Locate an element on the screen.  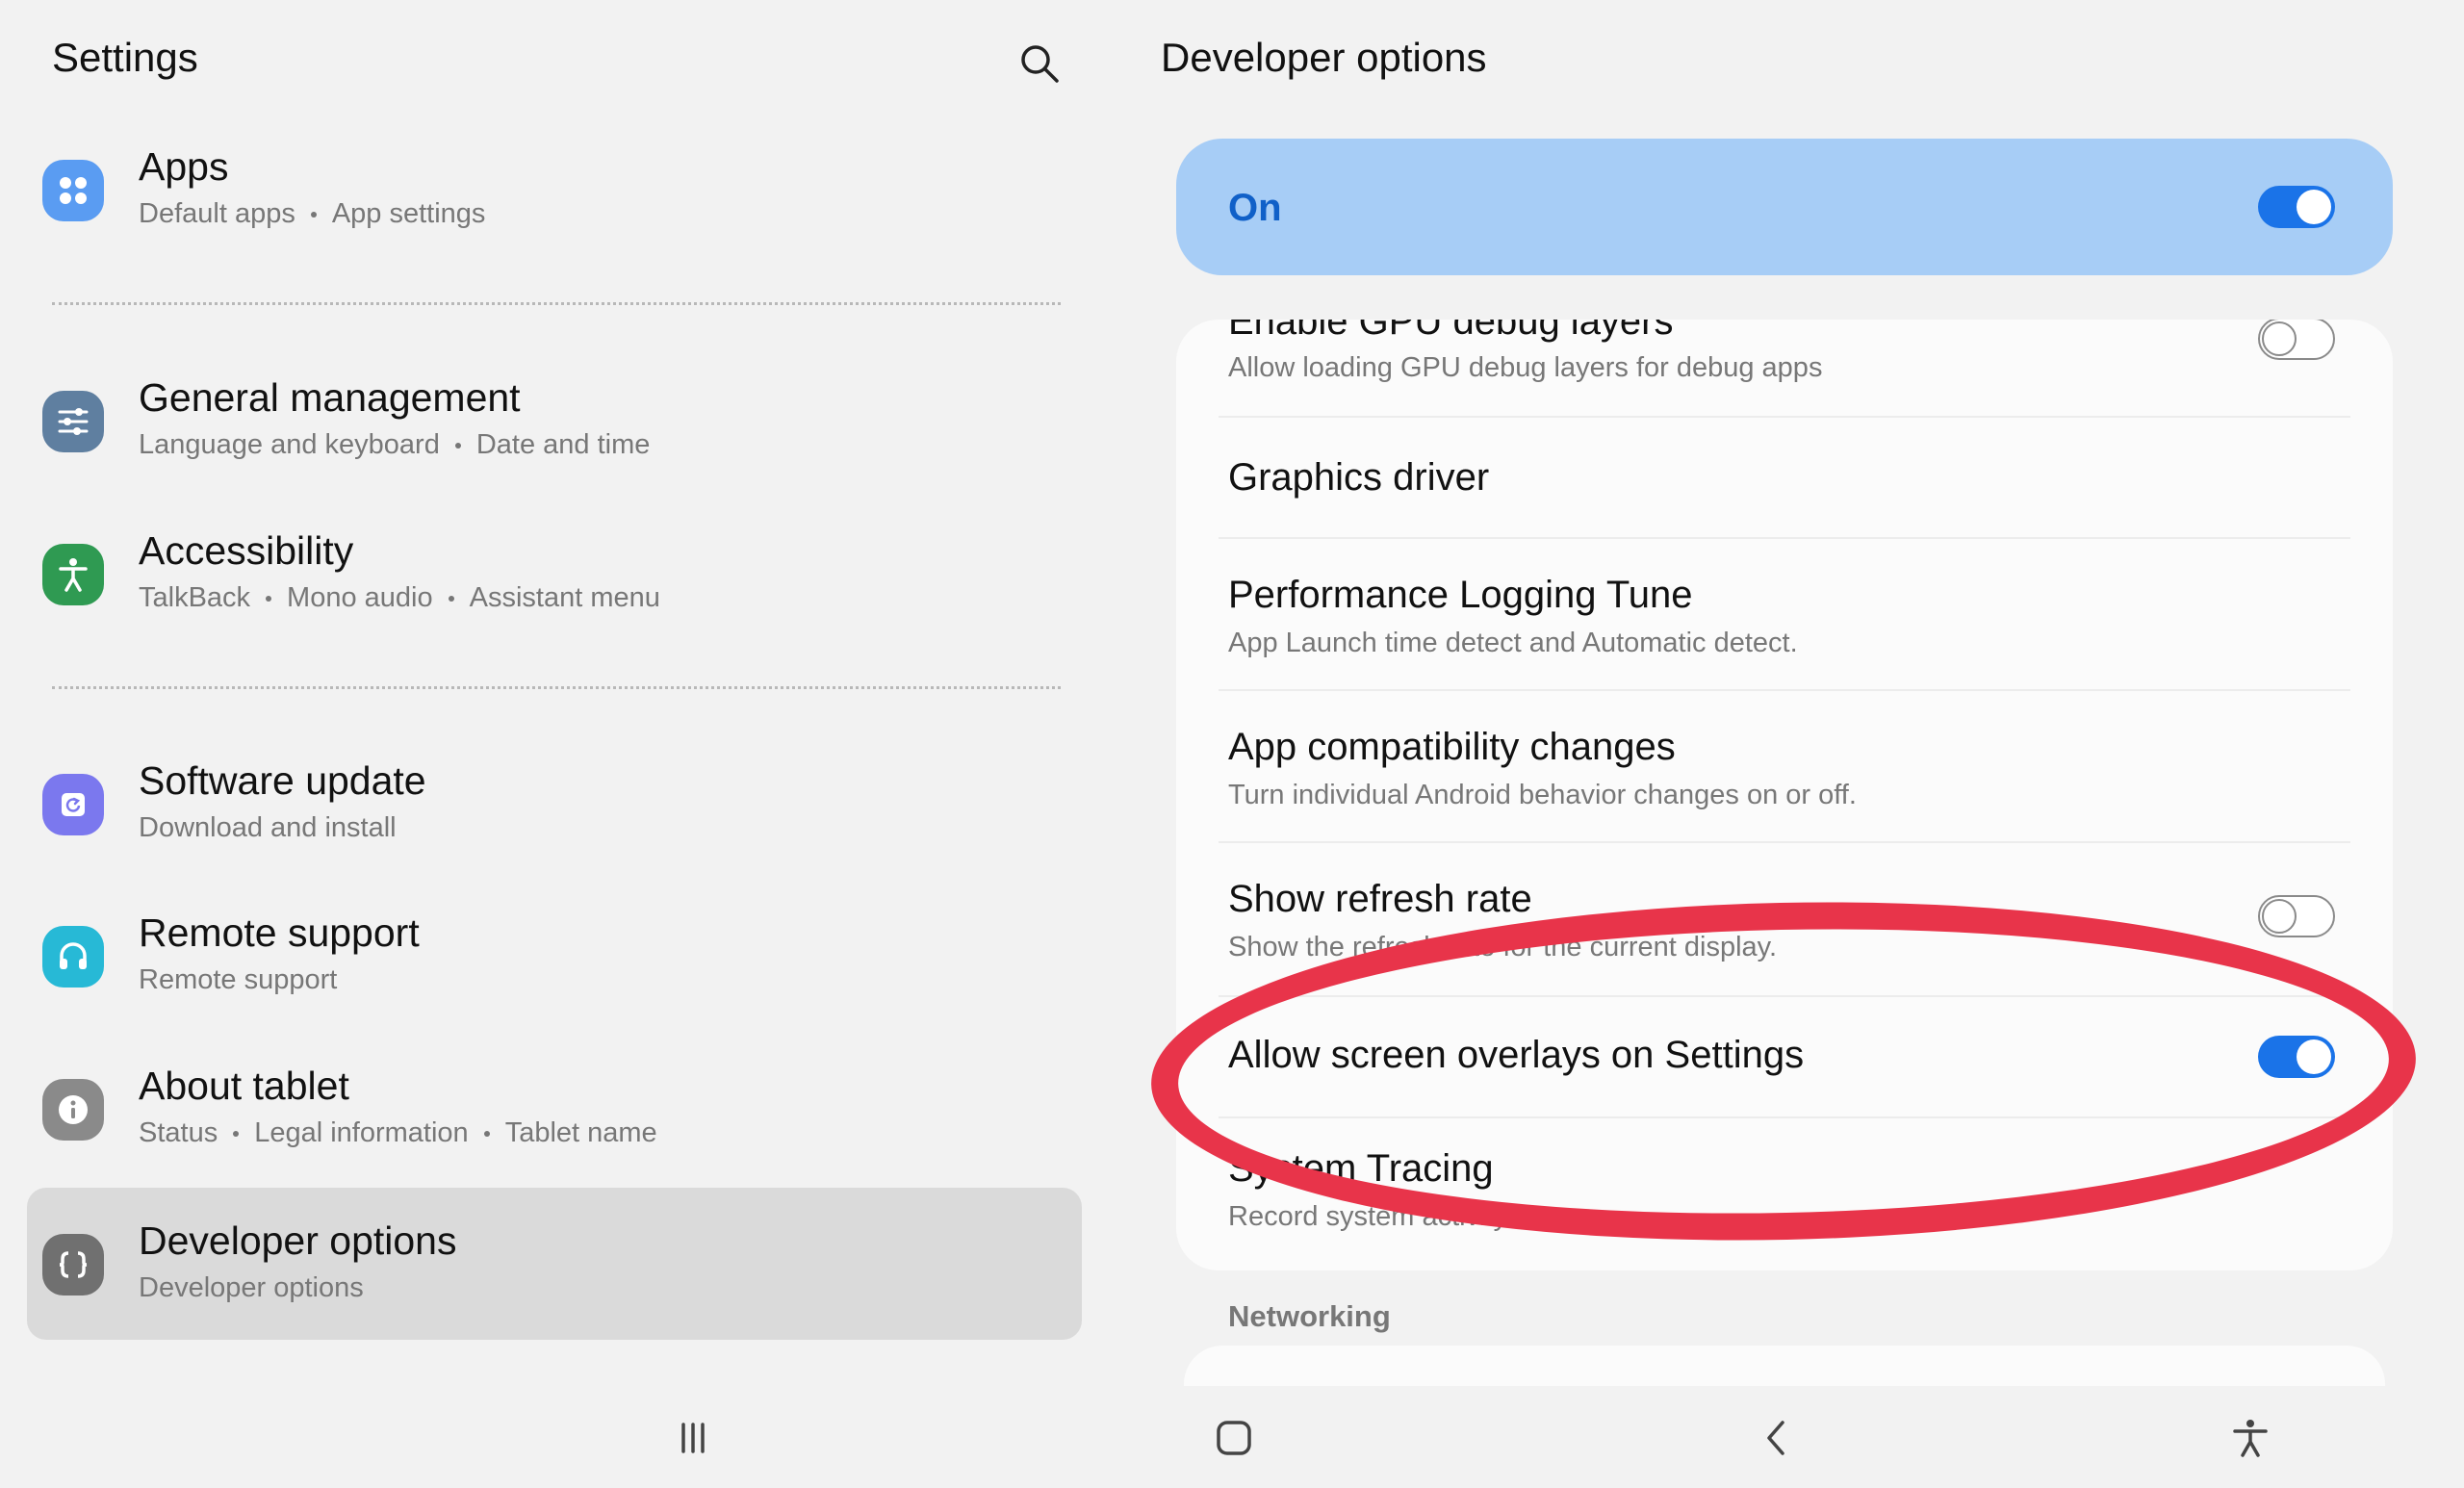
option-title: System Tracing is located at coordinates (1361, 1168).